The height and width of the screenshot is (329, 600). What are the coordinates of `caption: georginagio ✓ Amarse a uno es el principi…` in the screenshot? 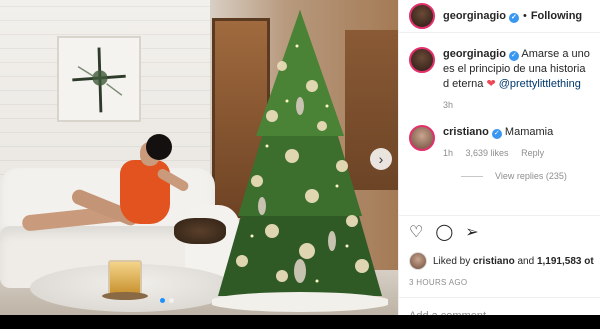 It's located at (499, 80).